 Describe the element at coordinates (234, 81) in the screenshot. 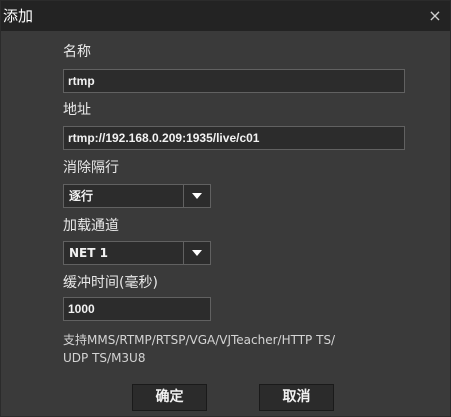

I see `name-input` at that location.